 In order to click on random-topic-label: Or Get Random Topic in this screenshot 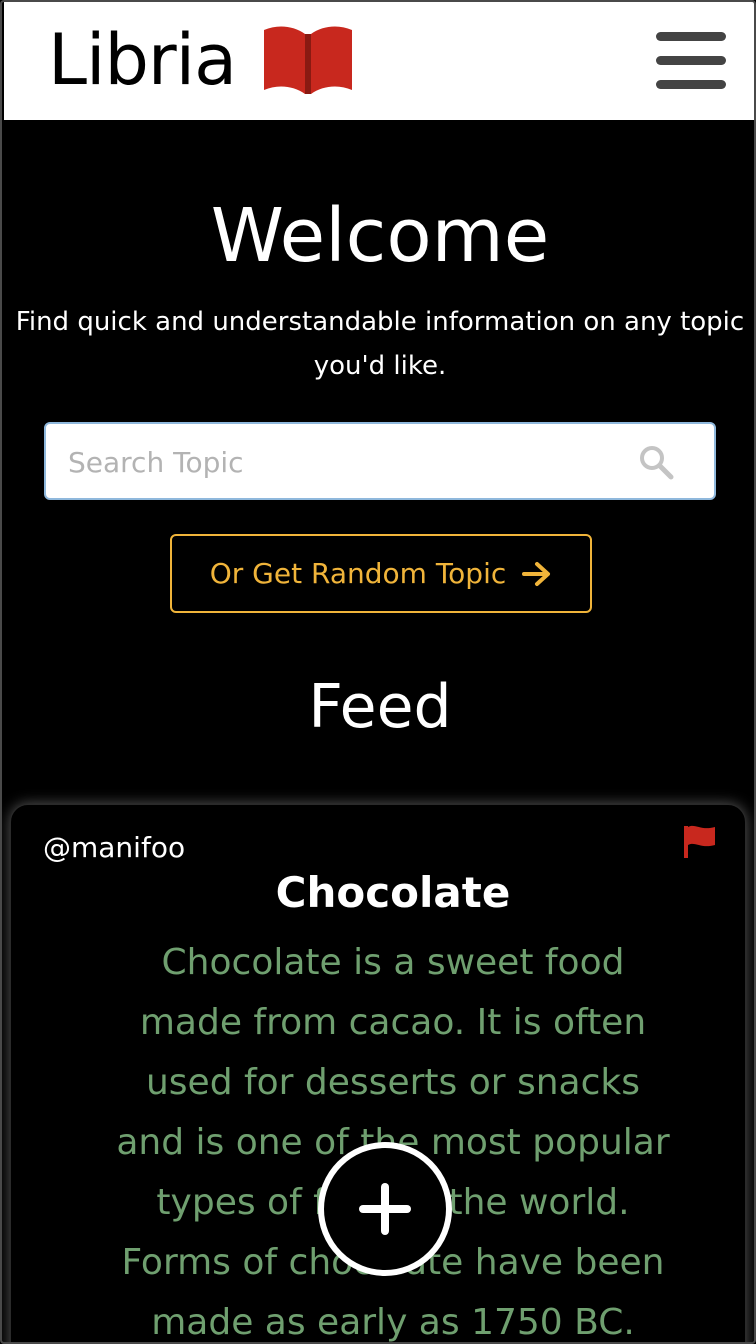, I will do `click(358, 573)`.